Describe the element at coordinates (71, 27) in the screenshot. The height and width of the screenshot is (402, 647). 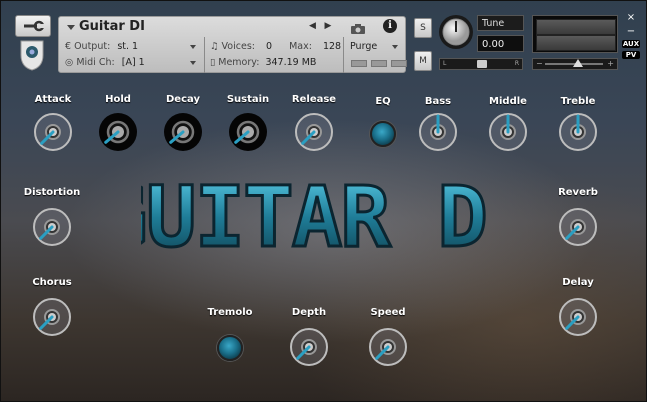
I see `collapse-arrow-icon` at that location.